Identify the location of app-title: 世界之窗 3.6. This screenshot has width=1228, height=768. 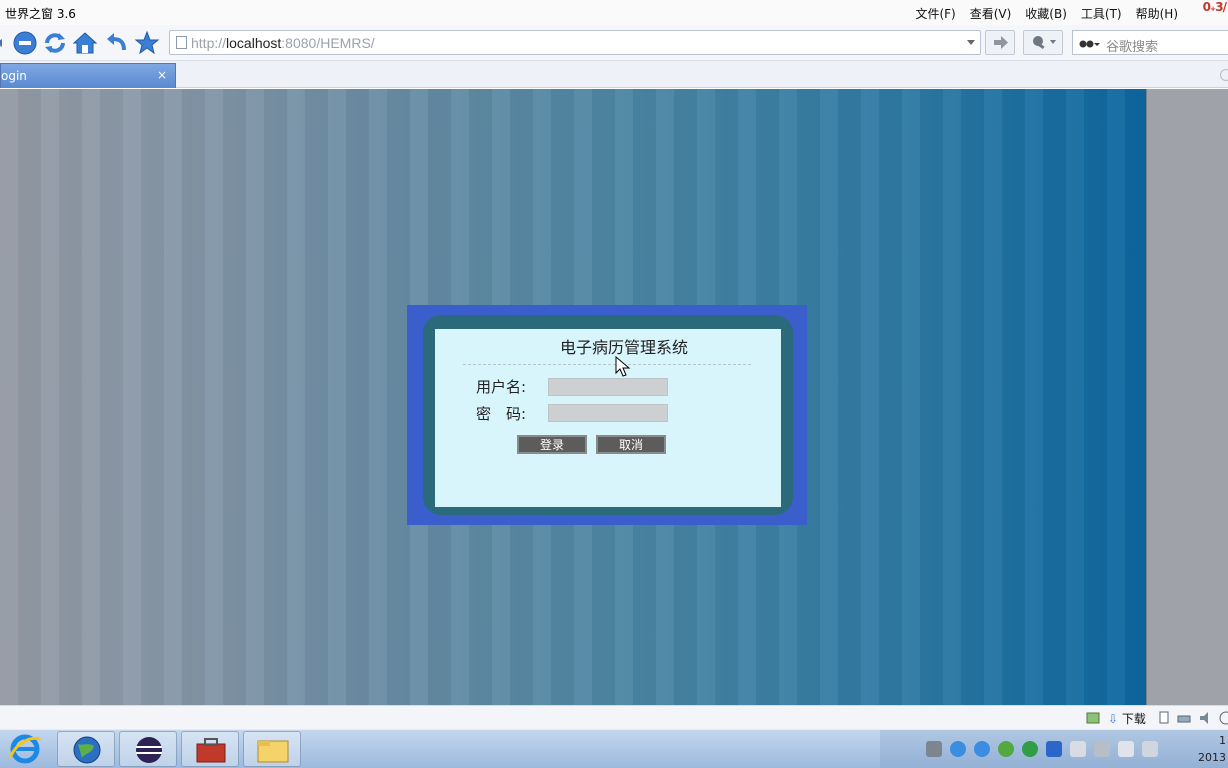
(40, 14).